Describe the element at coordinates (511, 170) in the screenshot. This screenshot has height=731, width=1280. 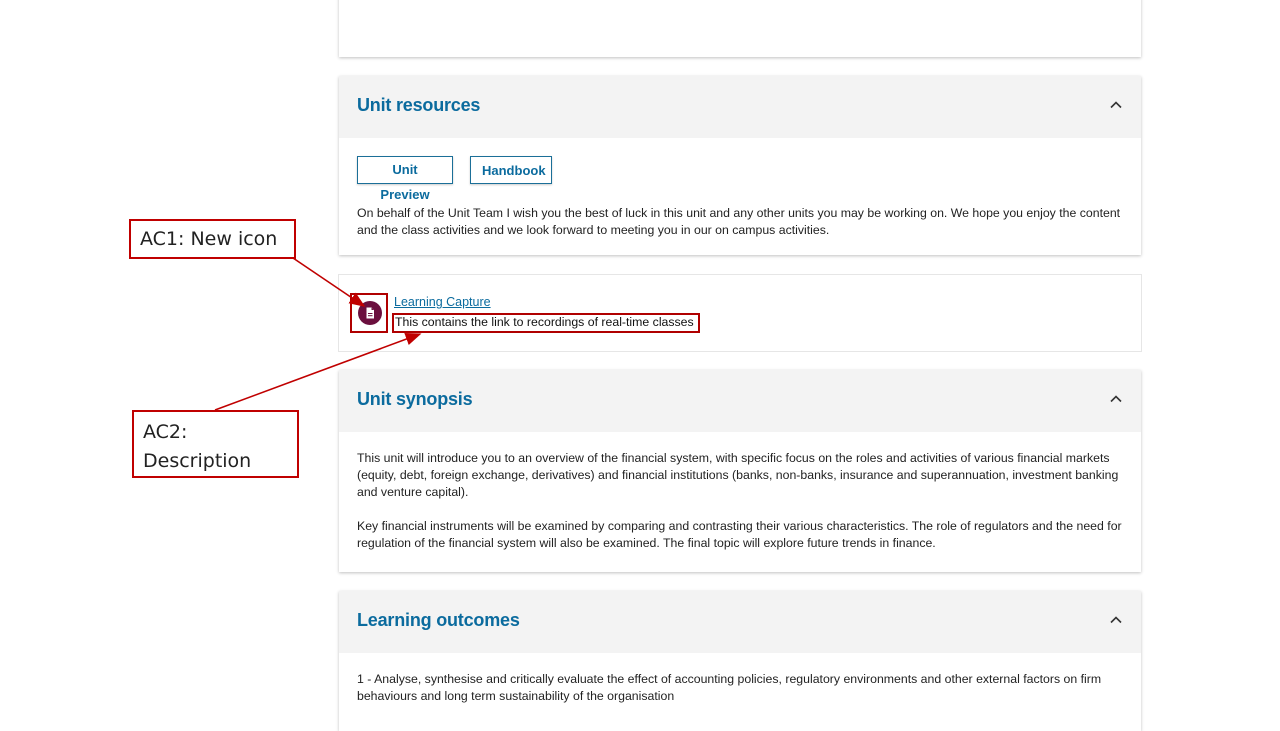
I see `handbook-button: Handbook` at that location.